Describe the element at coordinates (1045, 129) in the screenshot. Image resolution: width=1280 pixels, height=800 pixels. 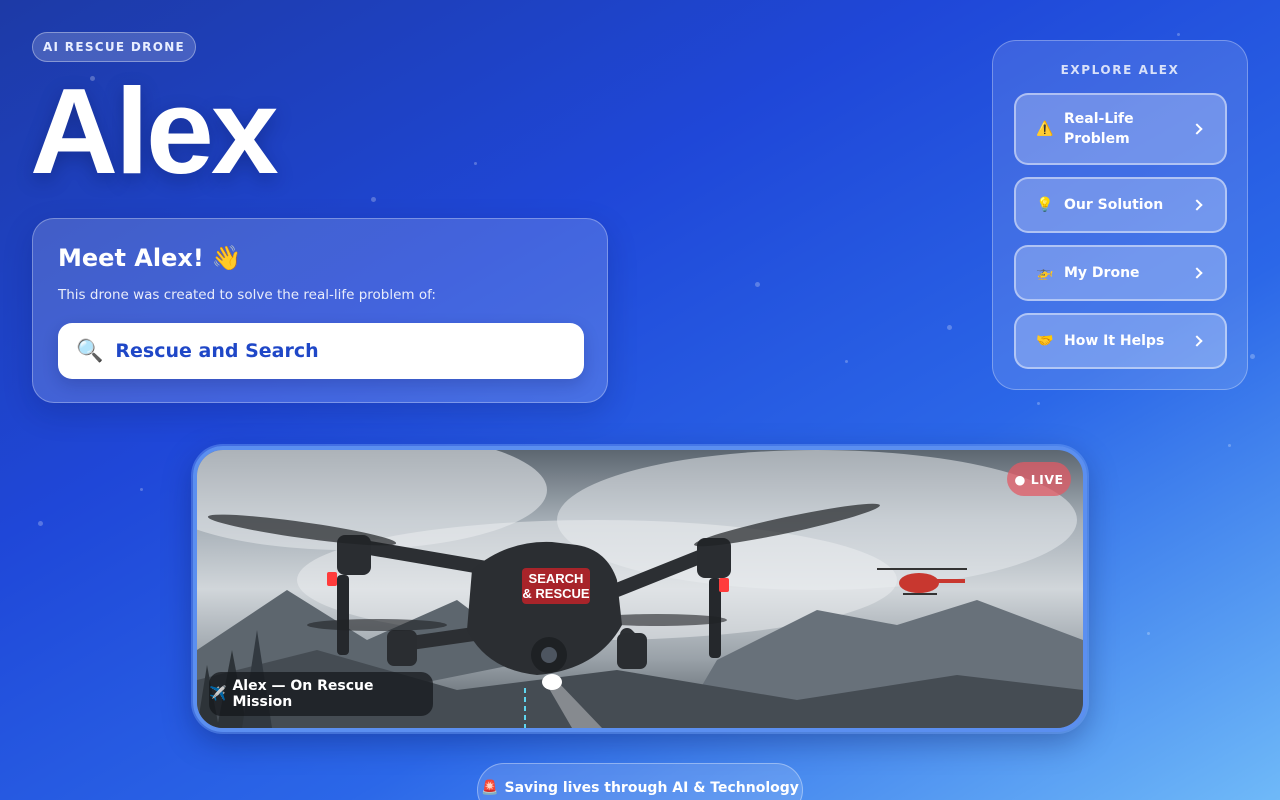
I see `warning-icon: ⚠️` at that location.